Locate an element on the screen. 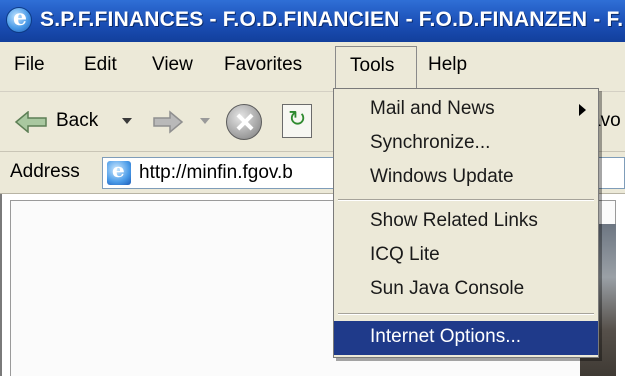 The height and width of the screenshot is (376, 625). tools-menu-item-show-related-links: Show Related Links is located at coordinates (466, 222).